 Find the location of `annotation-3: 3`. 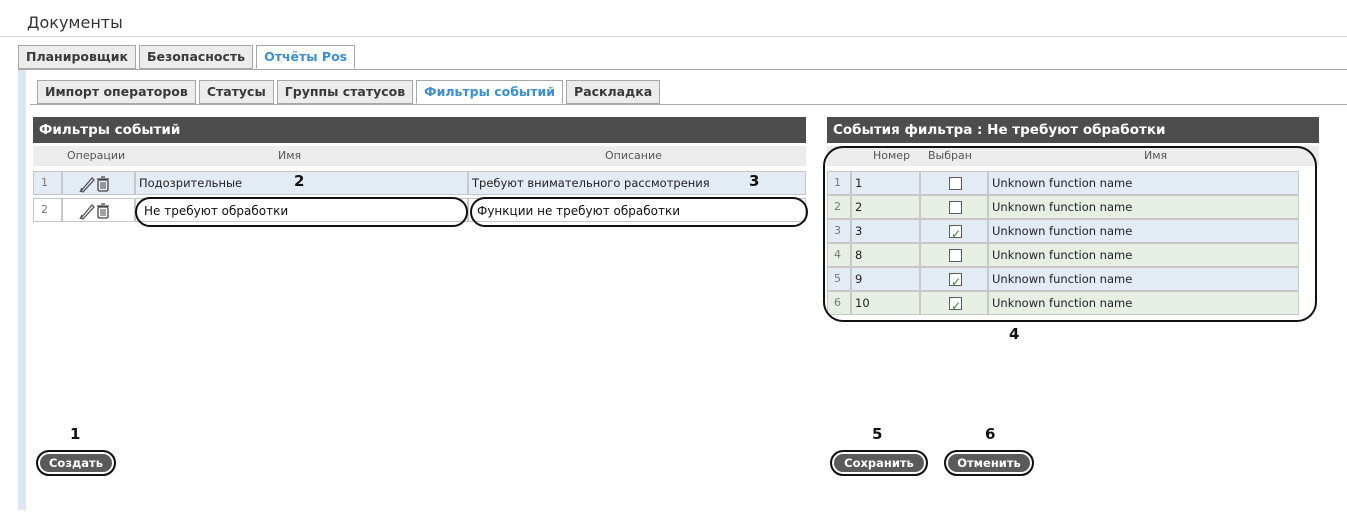

annotation-3: 3 is located at coordinates (754, 181).